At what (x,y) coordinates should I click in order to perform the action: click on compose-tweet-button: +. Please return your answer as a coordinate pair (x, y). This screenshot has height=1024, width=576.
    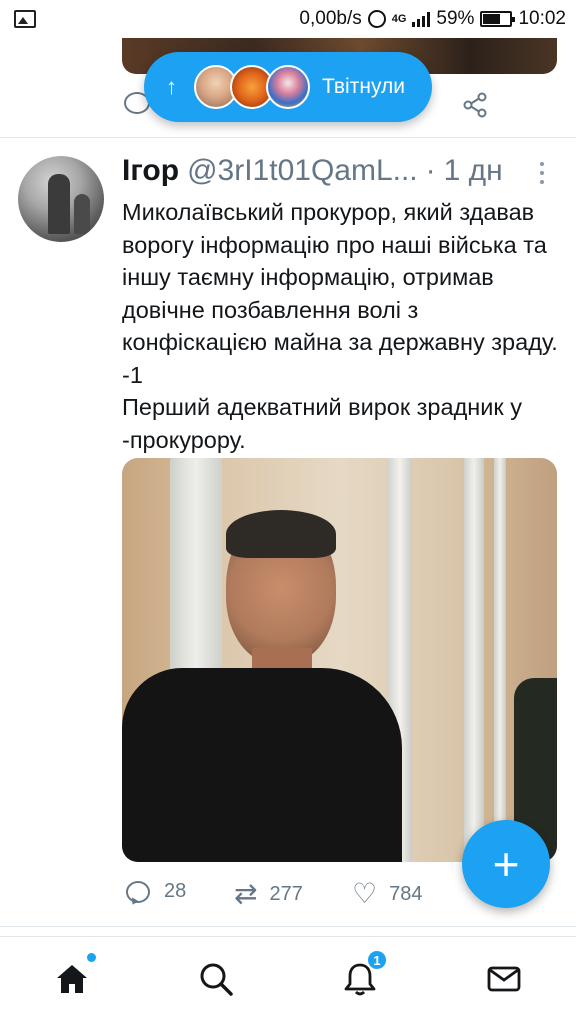
    Looking at the image, I should click on (506, 864).